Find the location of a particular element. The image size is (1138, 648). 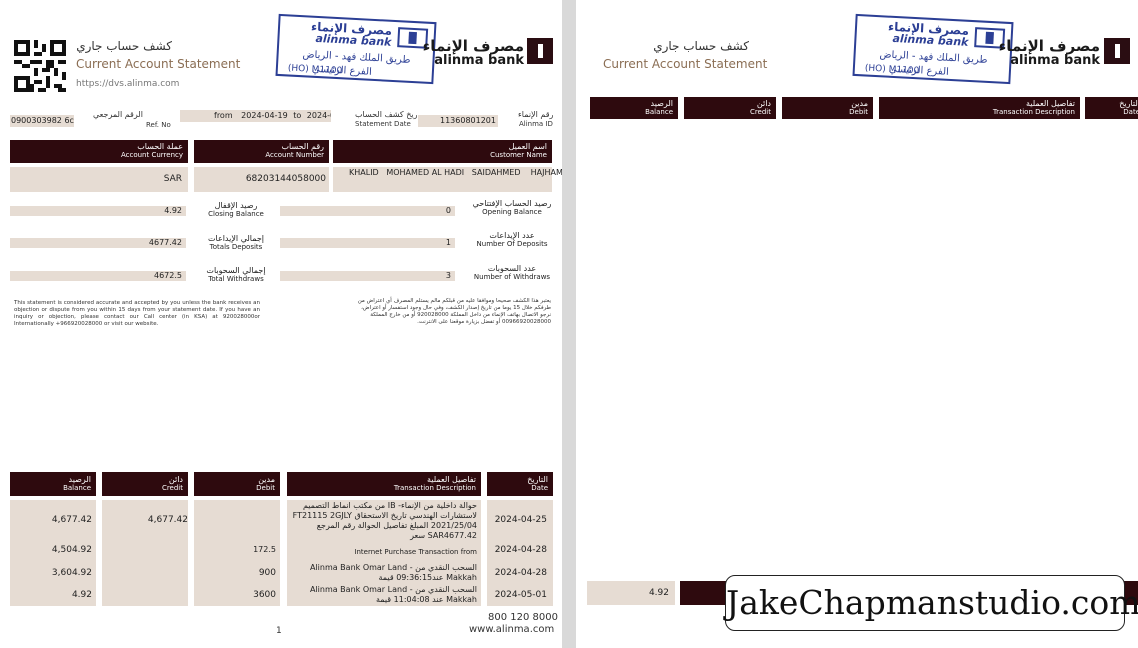

table-row-2-date: 2024-04-28 is located at coordinates (520, 550).